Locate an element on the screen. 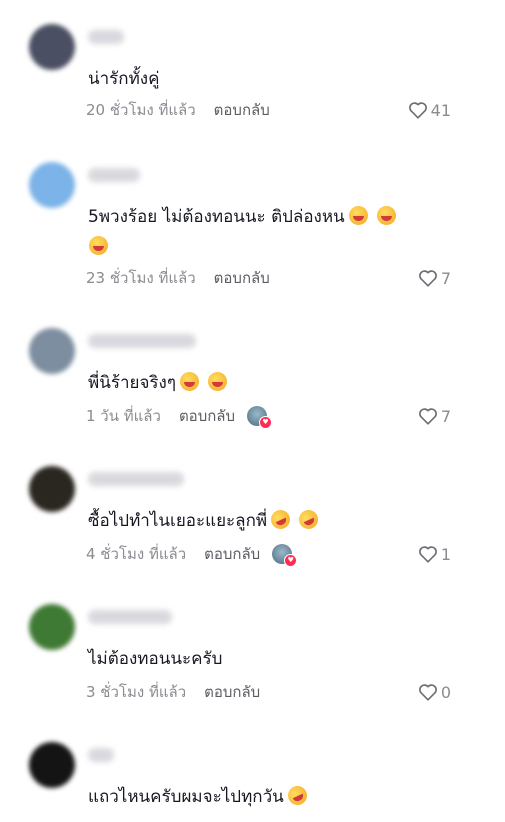  comment-timestamp: 1 วัน ที่แล้ว is located at coordinates (123, 416).